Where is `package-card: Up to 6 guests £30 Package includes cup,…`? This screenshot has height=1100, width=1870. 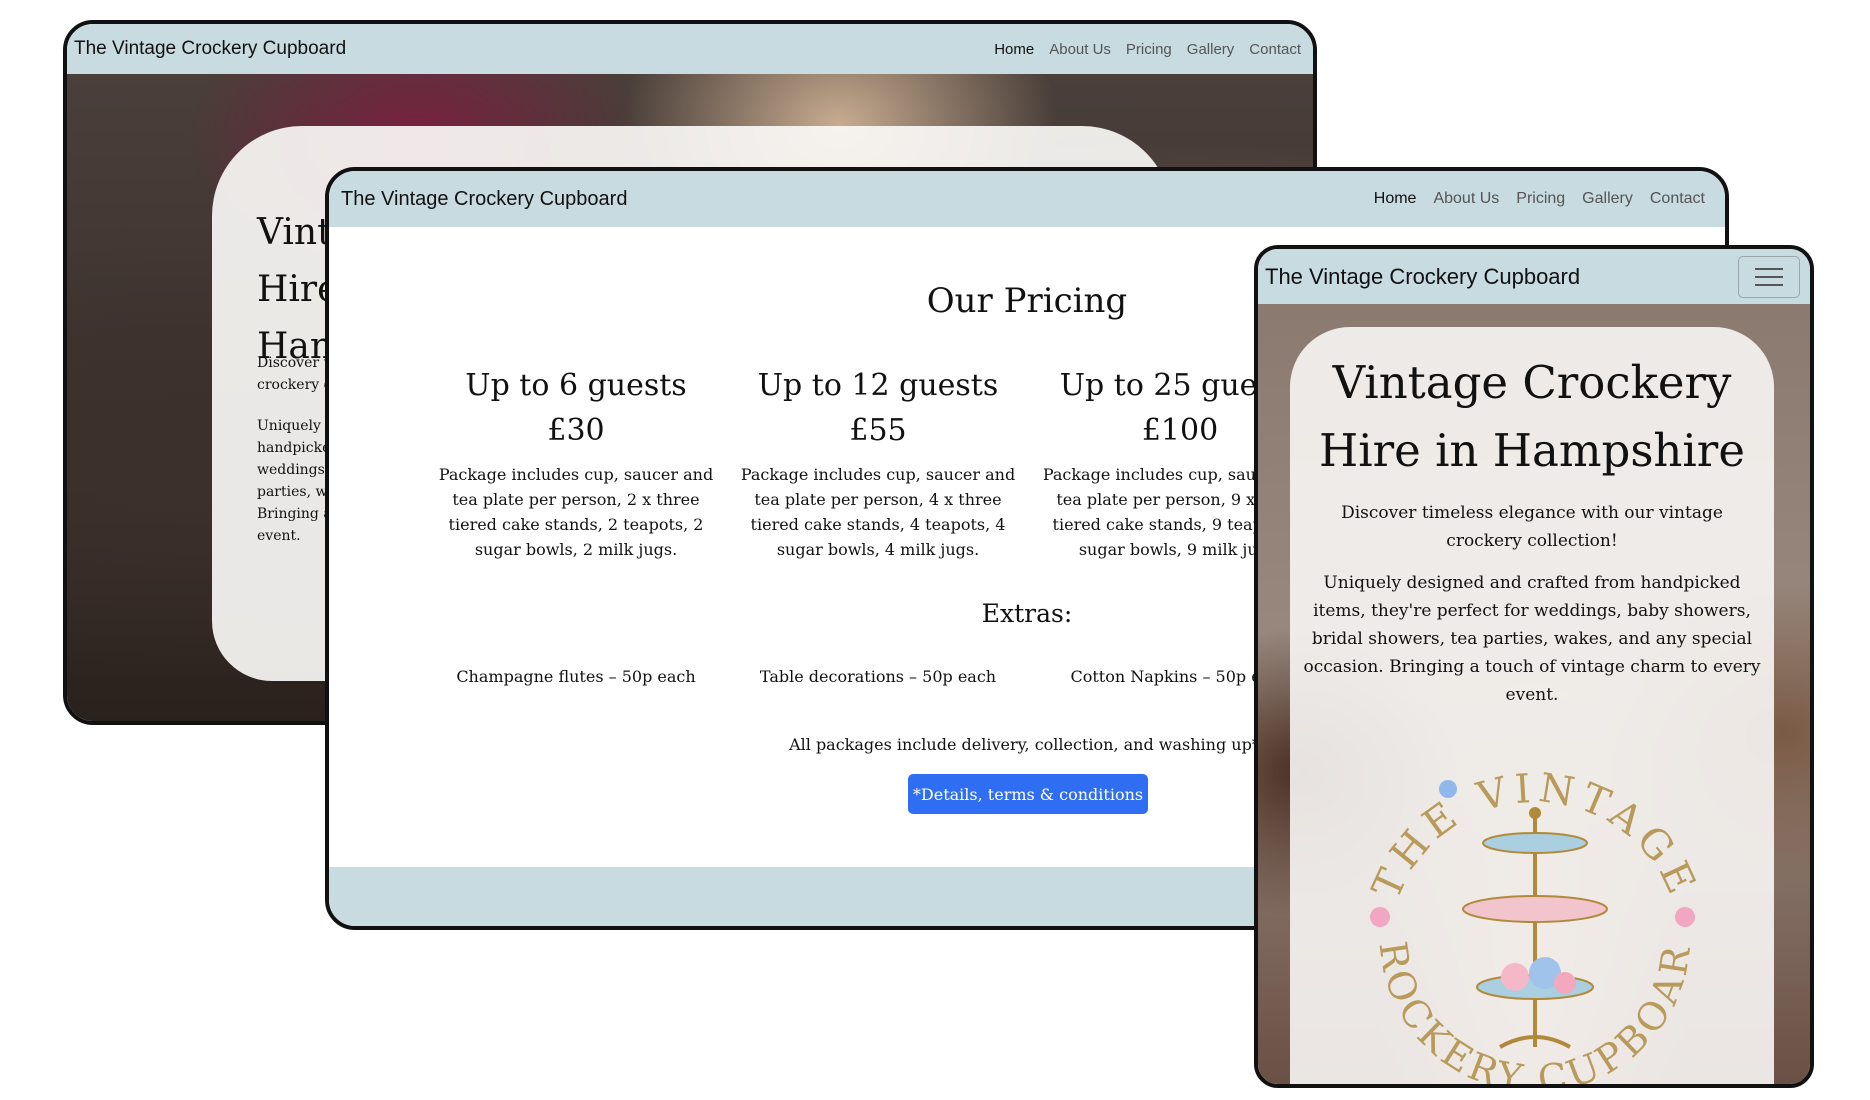 package-card: Up to 6 guests £30 Package includes cup,… is located at coordinates (576, 463).